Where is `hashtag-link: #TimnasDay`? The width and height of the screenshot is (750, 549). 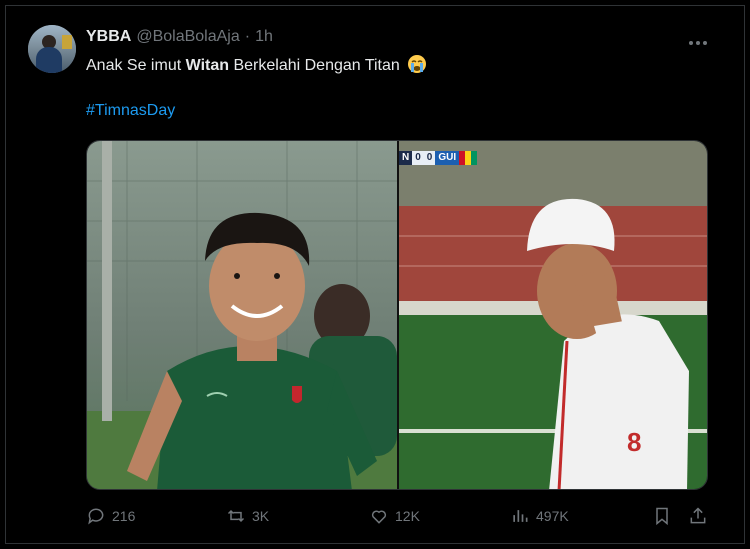
hashtag-link: #TimnasDay is located at coordinates (130, 111).